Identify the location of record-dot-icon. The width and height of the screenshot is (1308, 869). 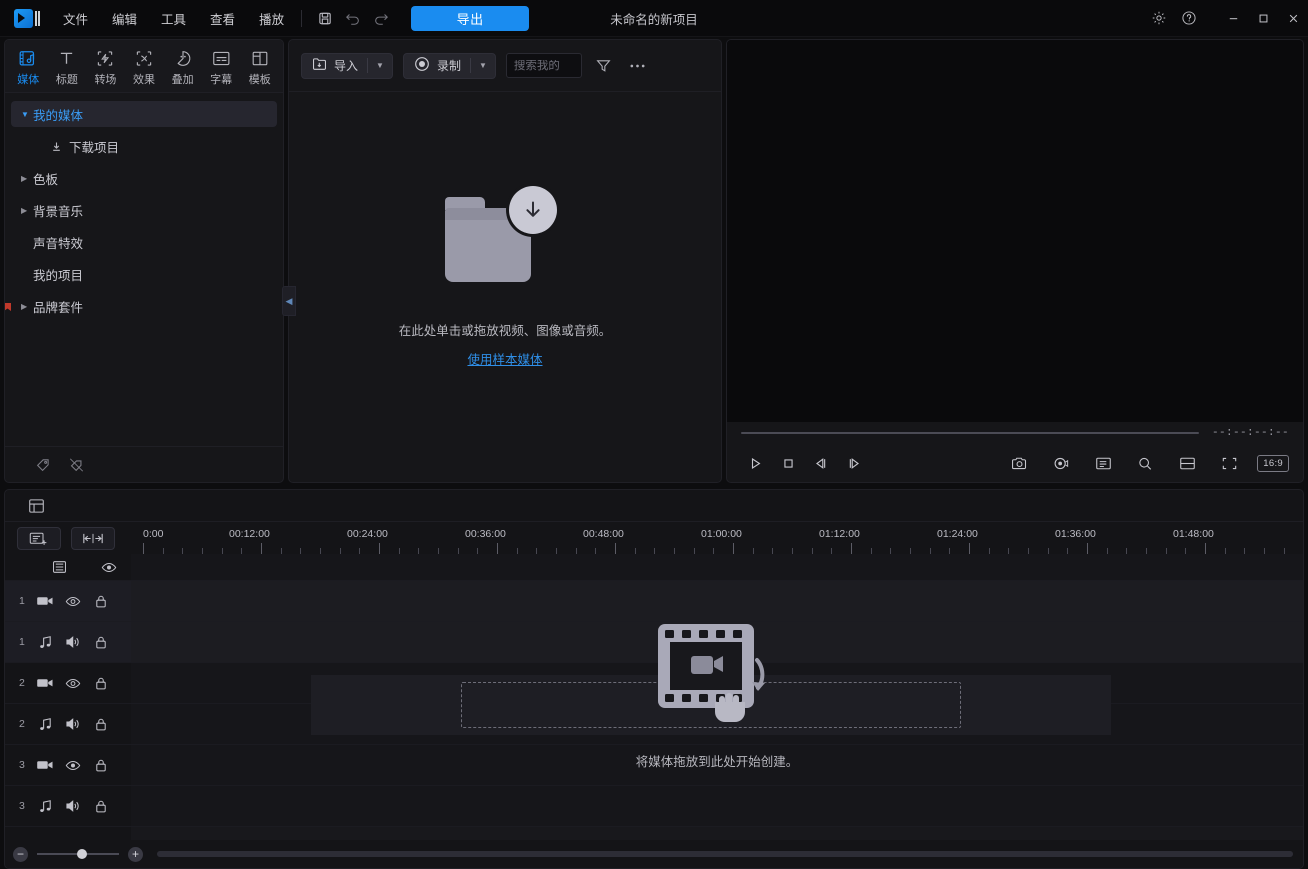
(1061, 463).